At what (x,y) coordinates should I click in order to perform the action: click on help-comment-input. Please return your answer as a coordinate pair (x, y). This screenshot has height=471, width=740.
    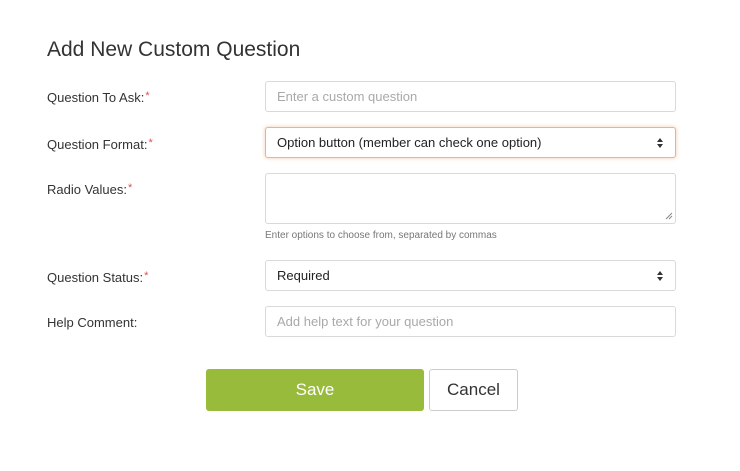
    Looking at the image, I should click on (470, 321).